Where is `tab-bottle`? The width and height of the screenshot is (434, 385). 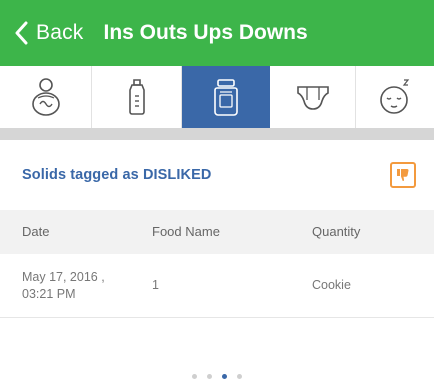
tab-bottle is located at coordinates (137, 97).